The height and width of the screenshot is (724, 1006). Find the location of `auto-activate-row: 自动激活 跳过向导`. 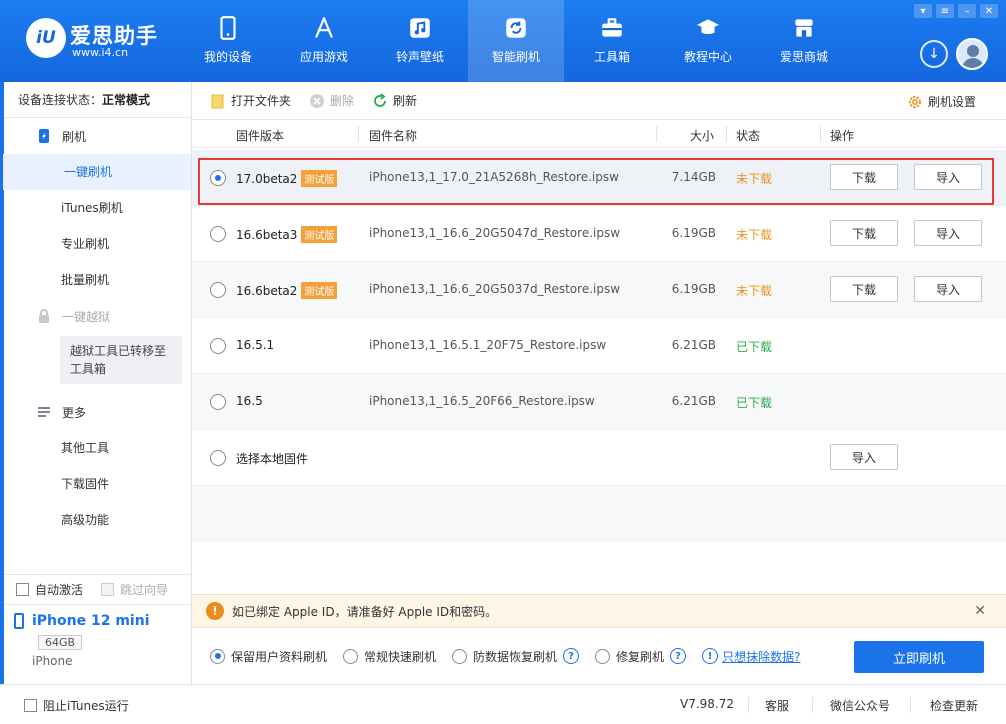

auto-activate-row: 自动激活 跳过向导 is located at coordinates (98, 589).